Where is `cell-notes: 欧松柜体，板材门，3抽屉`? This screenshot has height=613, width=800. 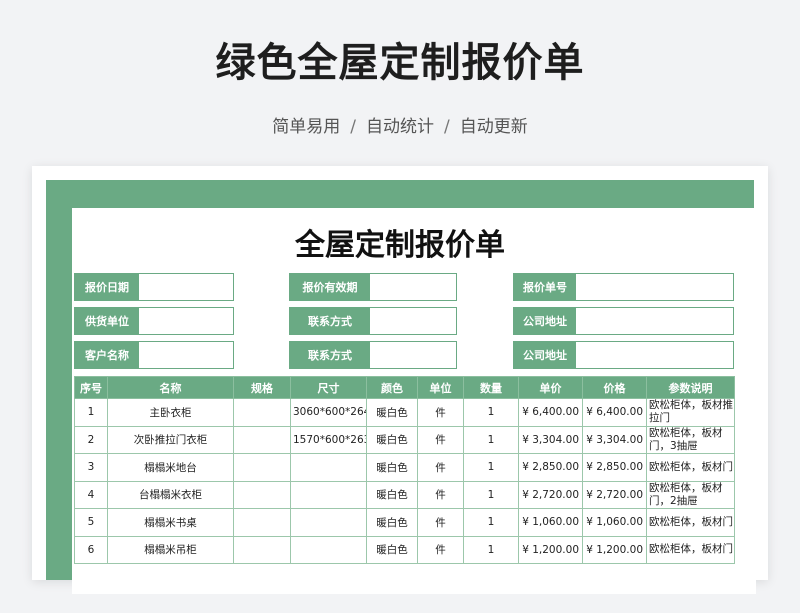
cell-notes: 欧松柜体，板材门，3抽屉 is located at coordinates (690, 439).